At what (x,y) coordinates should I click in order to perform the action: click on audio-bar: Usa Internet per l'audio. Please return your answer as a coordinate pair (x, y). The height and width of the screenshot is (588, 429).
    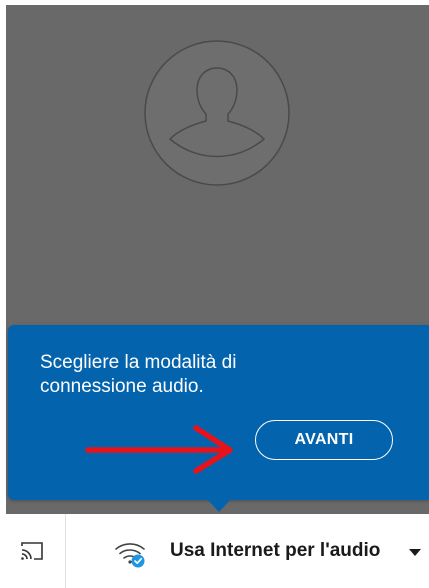
    Looking at the image, I should click on (214, 551).